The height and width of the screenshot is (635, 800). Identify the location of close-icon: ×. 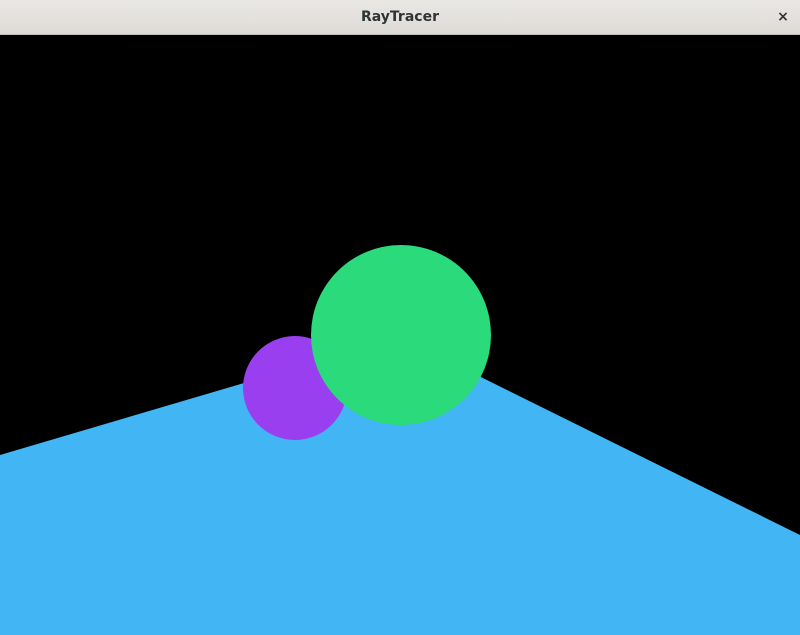
(783, 17).